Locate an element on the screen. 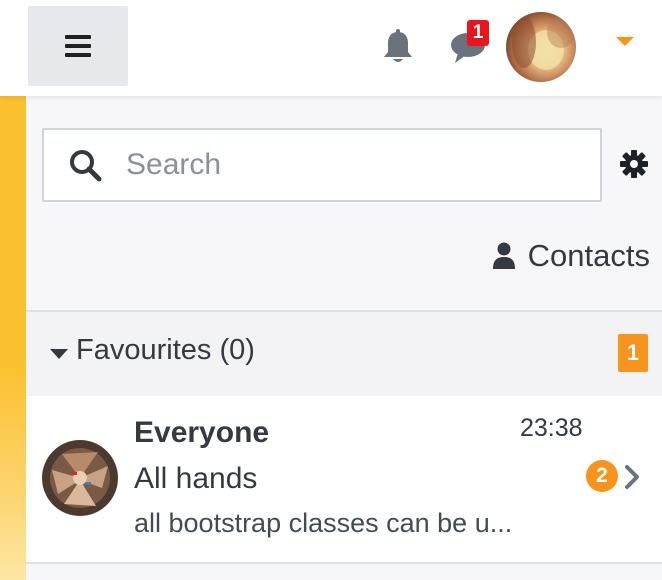 The height and width of the screenshot is (580, 662). conversation-subtitle: All hands is located at coordinates (196, 478).